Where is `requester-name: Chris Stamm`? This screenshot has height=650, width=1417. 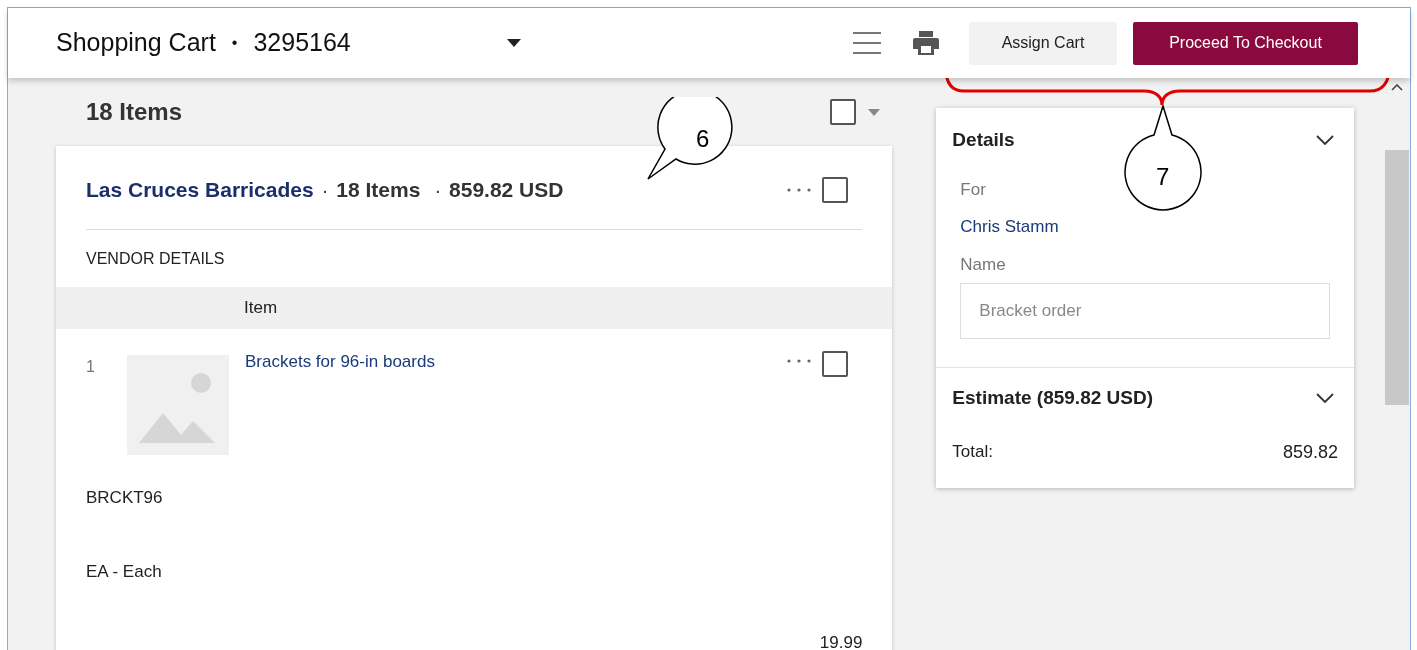 requester-name: Chris Stamm is located at coordinates (1009, 227).